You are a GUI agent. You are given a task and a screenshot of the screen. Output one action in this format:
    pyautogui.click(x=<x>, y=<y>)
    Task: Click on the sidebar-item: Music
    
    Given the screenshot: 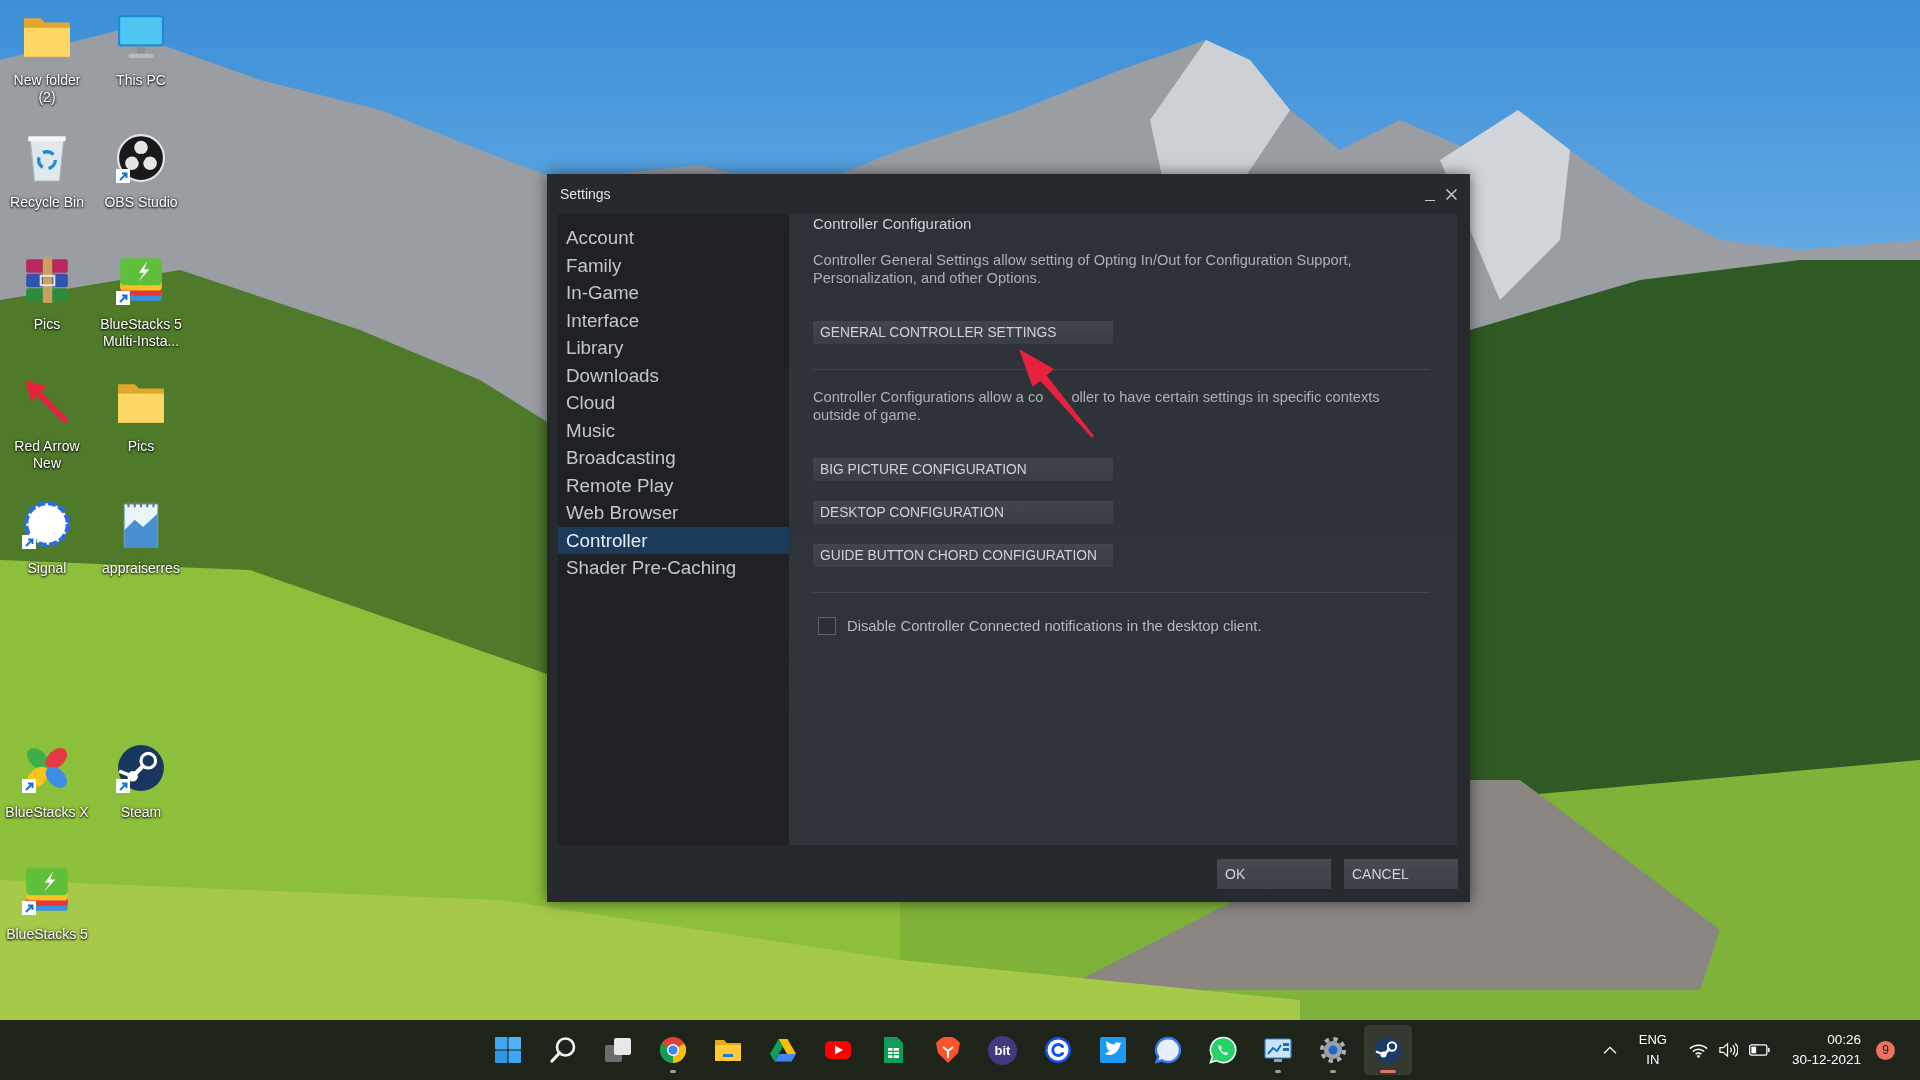 What is the action you would take?
    pyautogui.click(x=673, y=430)
    